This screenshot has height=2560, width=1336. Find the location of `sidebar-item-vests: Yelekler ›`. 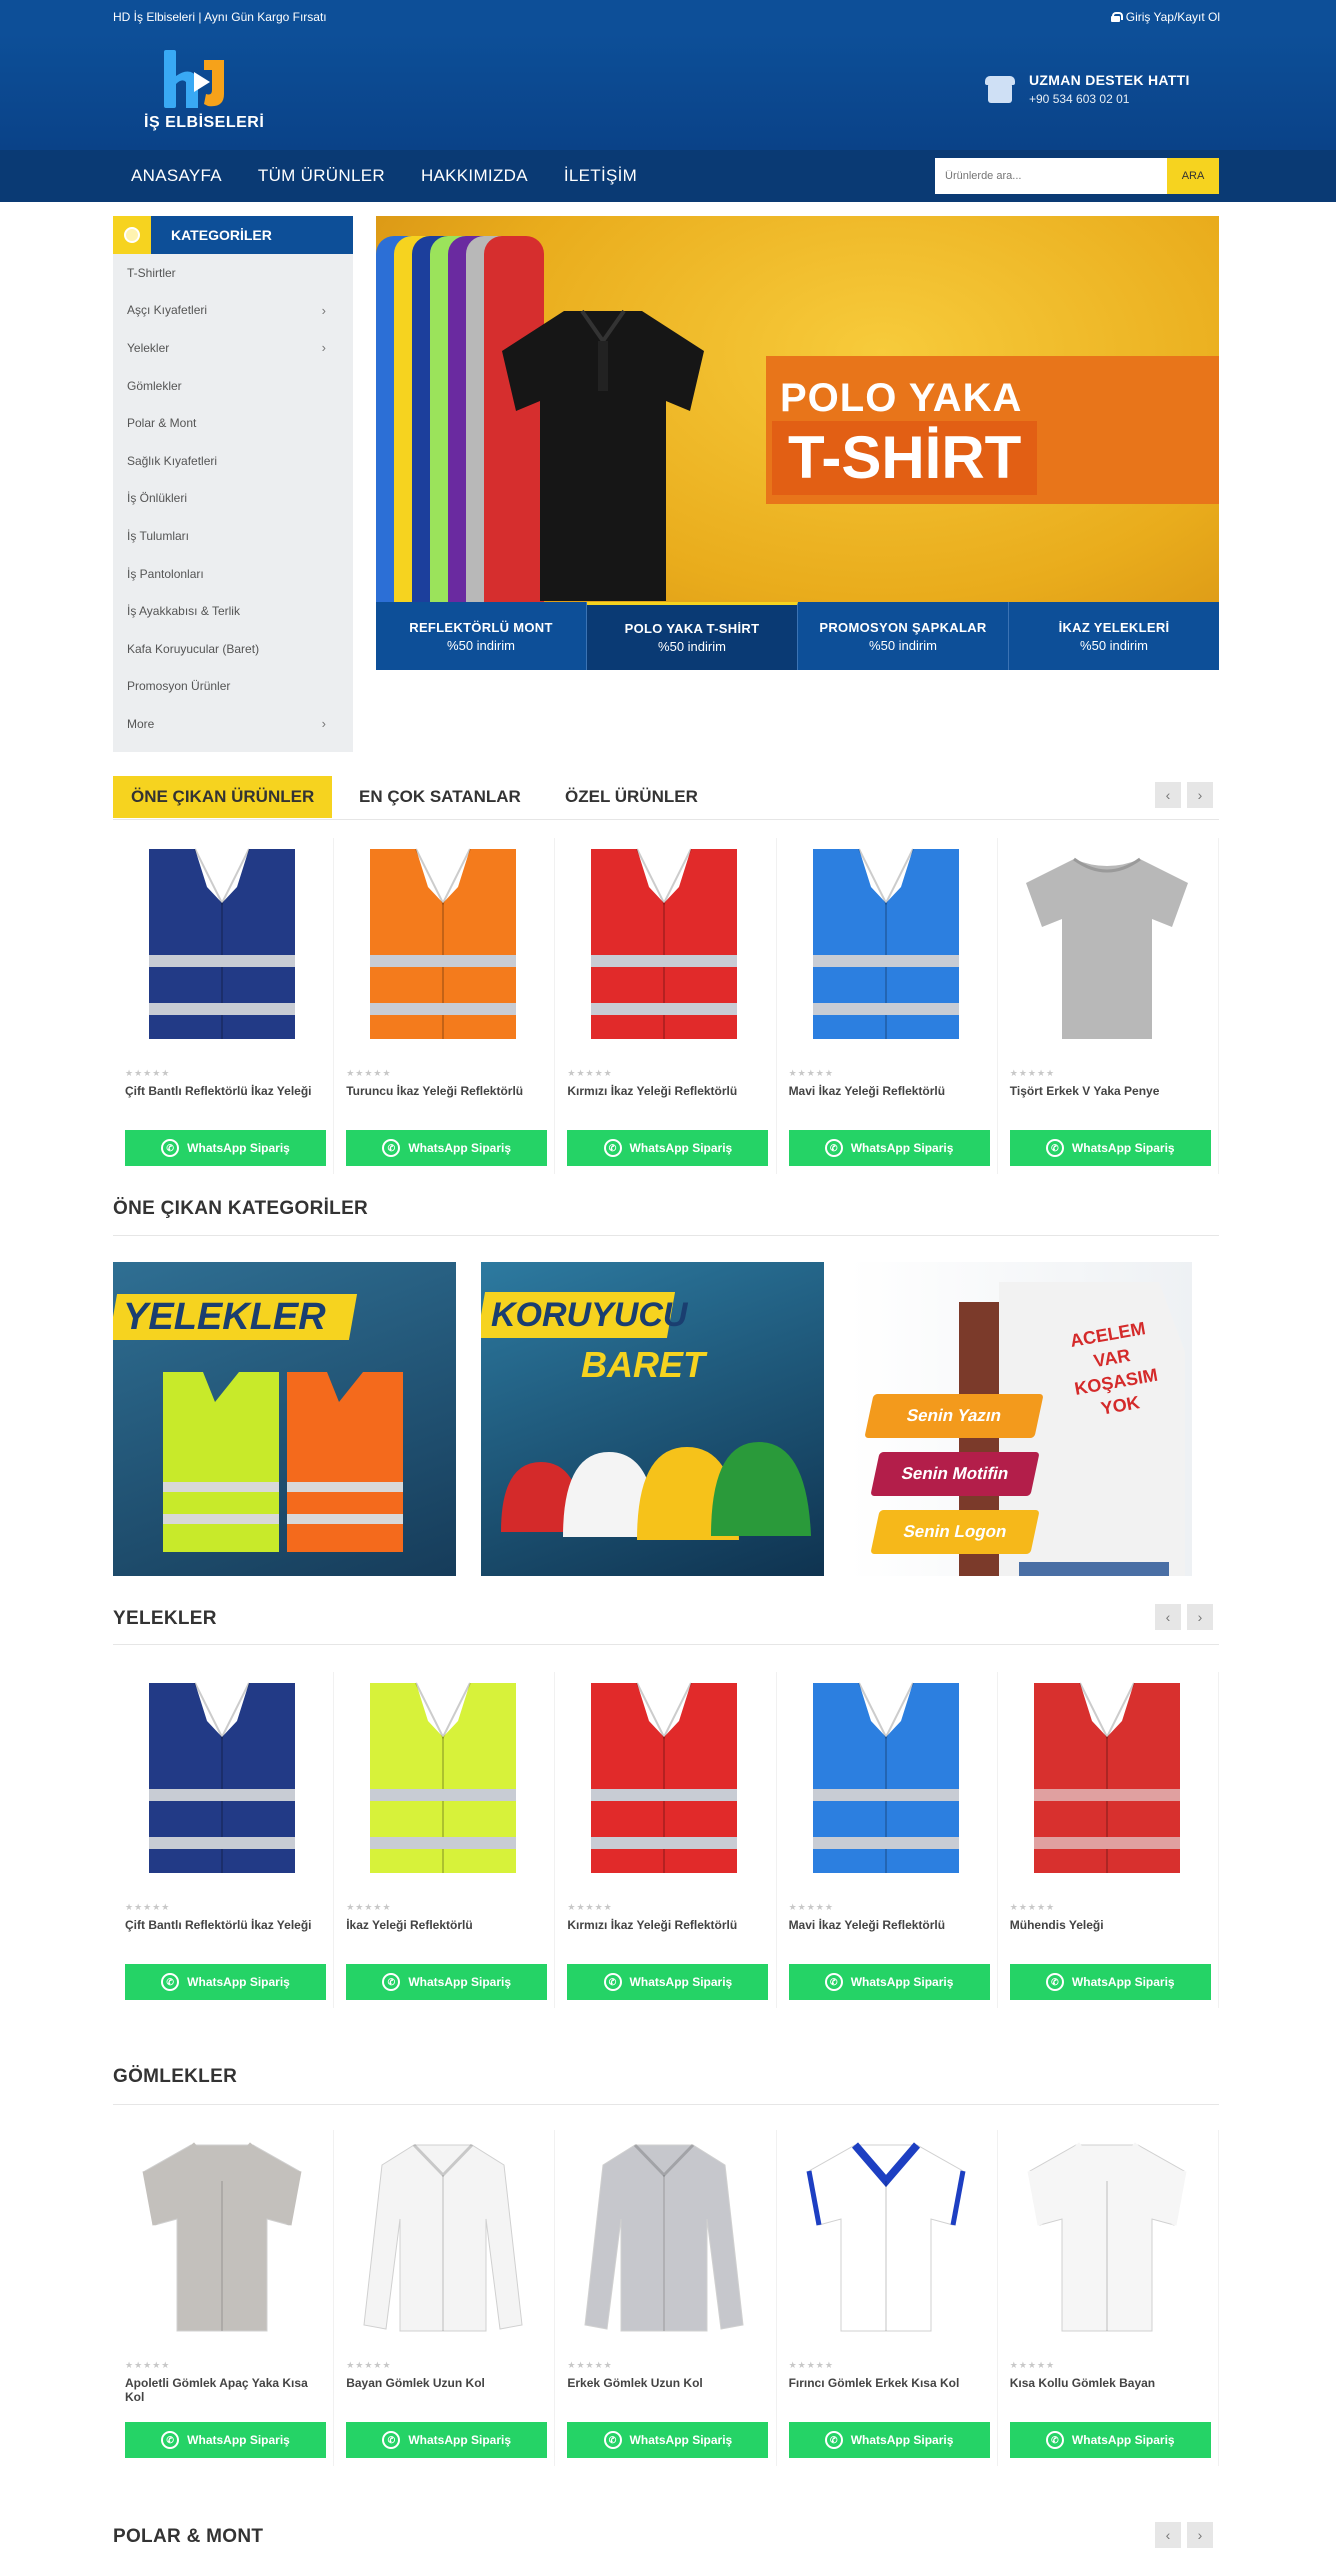

sidebar-item-vests: Yelekler › is located at coordinates (233, 348).